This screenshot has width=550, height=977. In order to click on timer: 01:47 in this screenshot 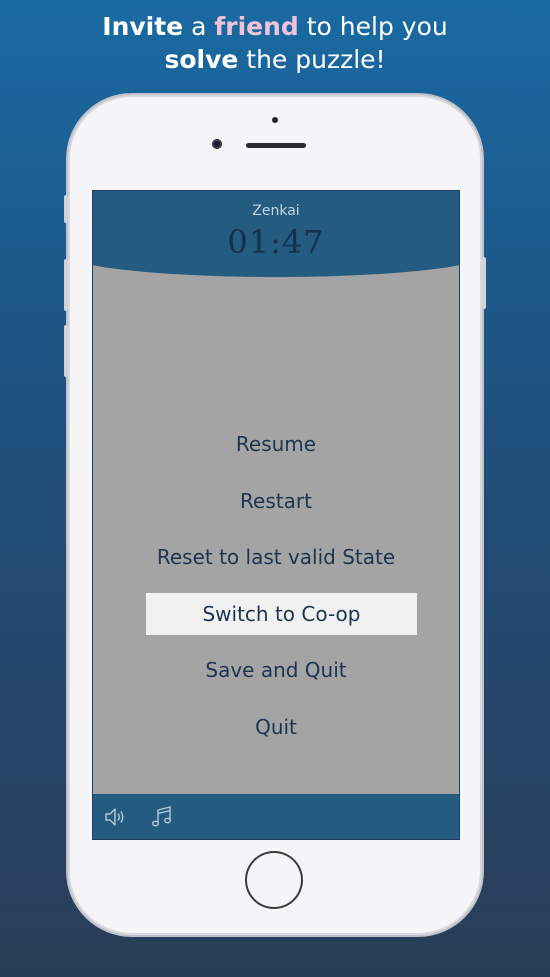, I will do `click(276, 242)`.